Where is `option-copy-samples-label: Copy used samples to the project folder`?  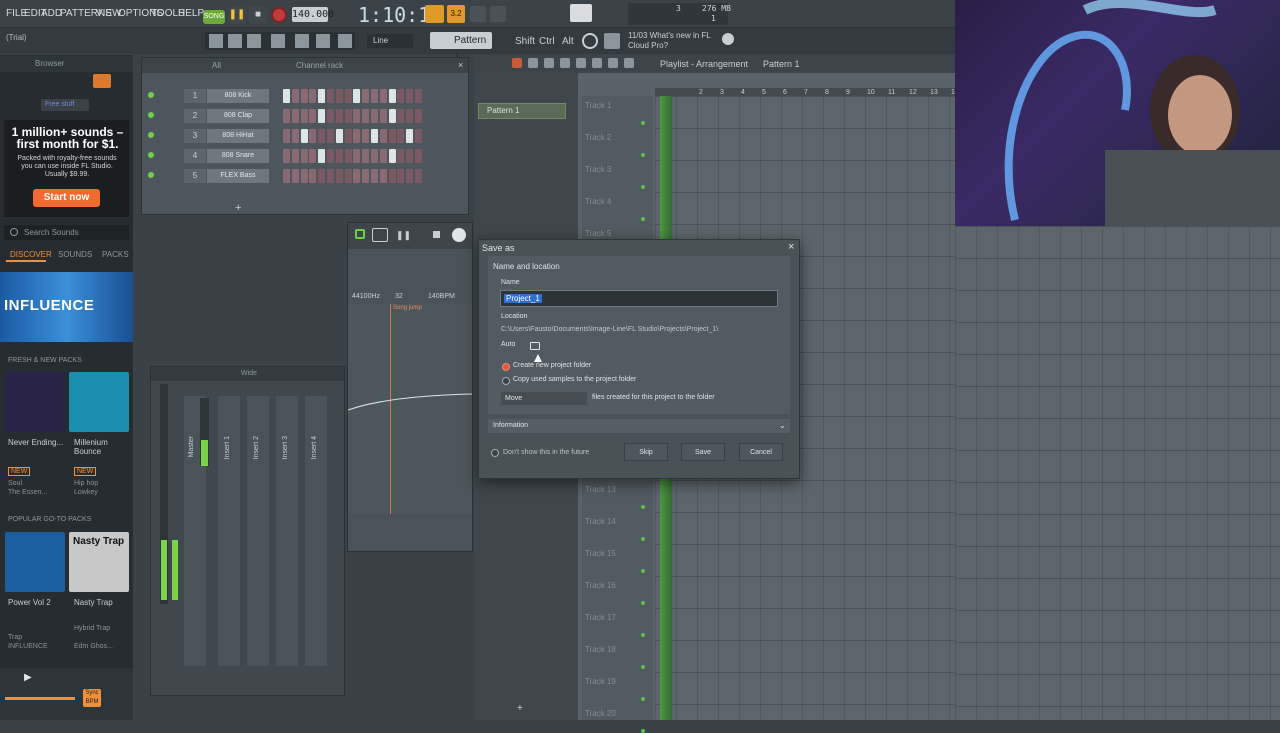 option-copy-samples-label: Copy used samples to the project folder is located at coordinates (574, 379).